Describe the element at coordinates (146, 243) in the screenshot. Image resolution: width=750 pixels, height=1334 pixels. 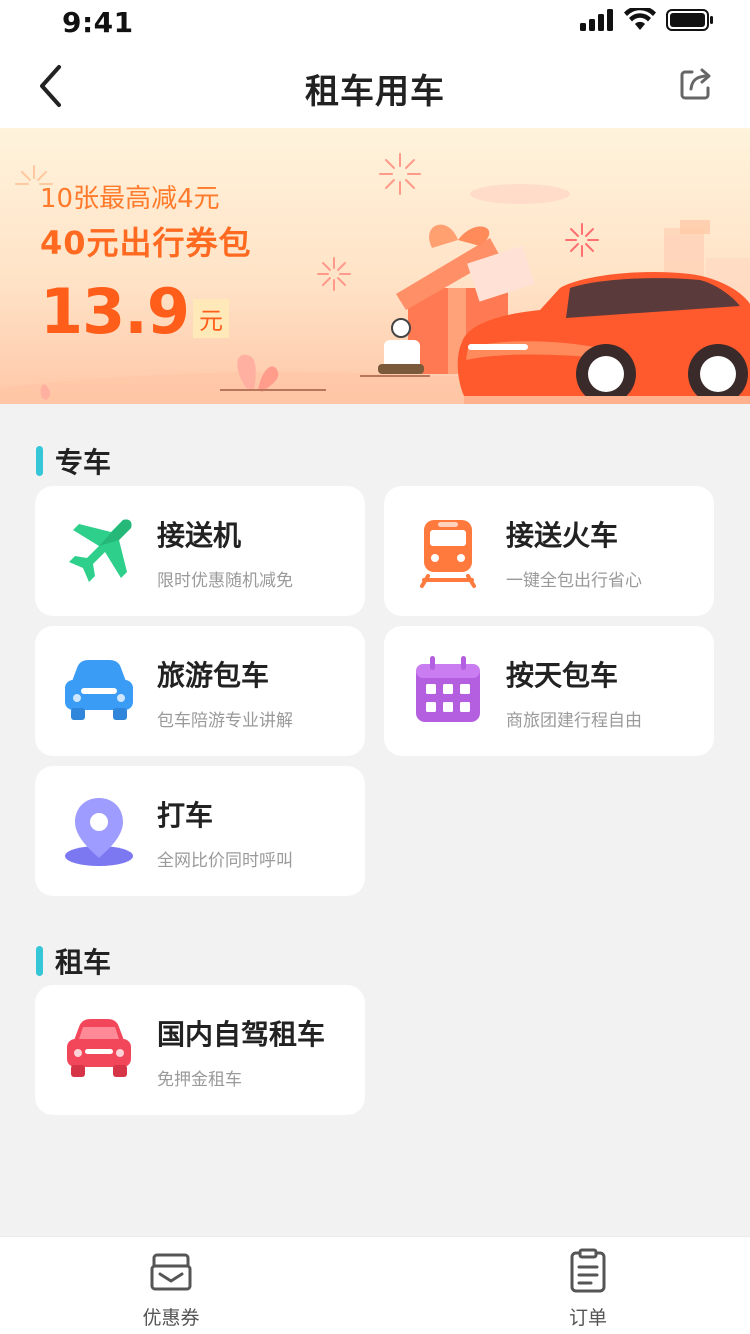
I see `banner-package-title: 40元出行券包` at that location.